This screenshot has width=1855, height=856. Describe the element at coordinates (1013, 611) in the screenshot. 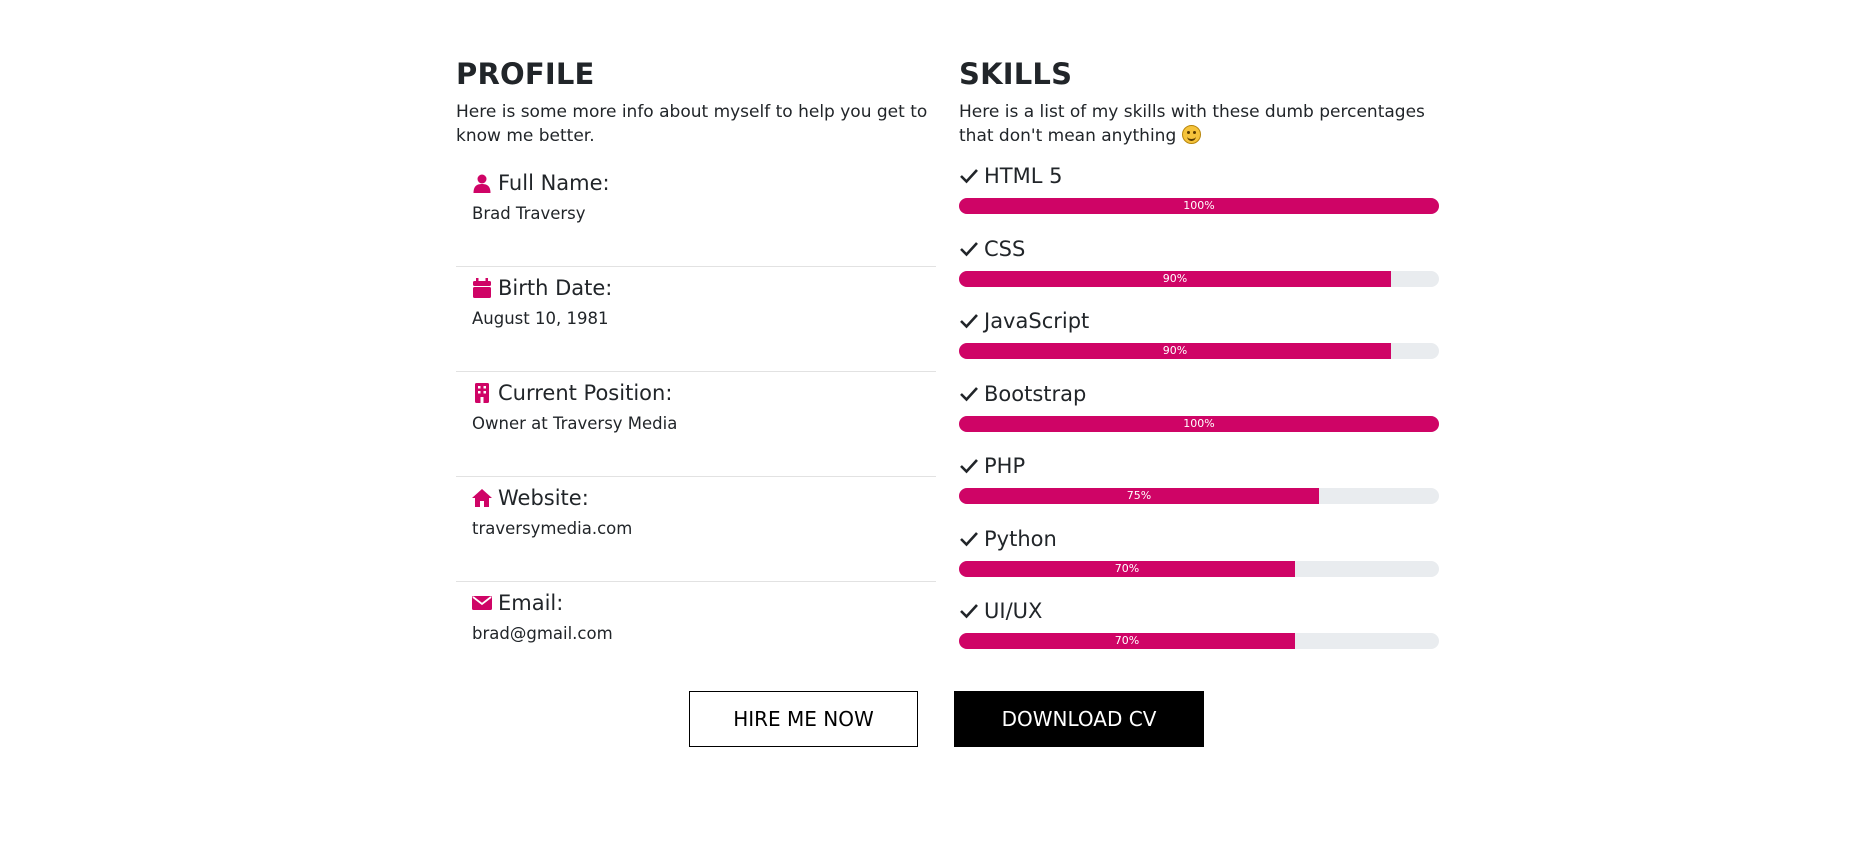

I see `skill-name-text: UI/UX` at that location.